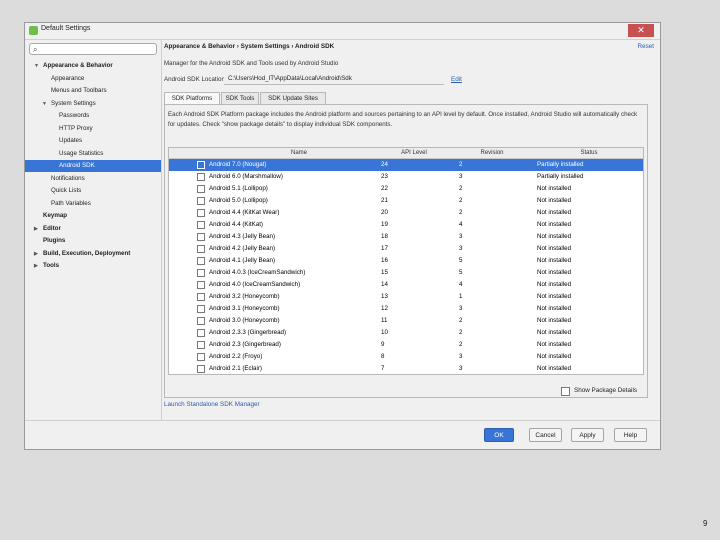  I want to click on table-row: Android 4.1 (Jelly Bean) 16 5 Not installed, so click(406, 261).